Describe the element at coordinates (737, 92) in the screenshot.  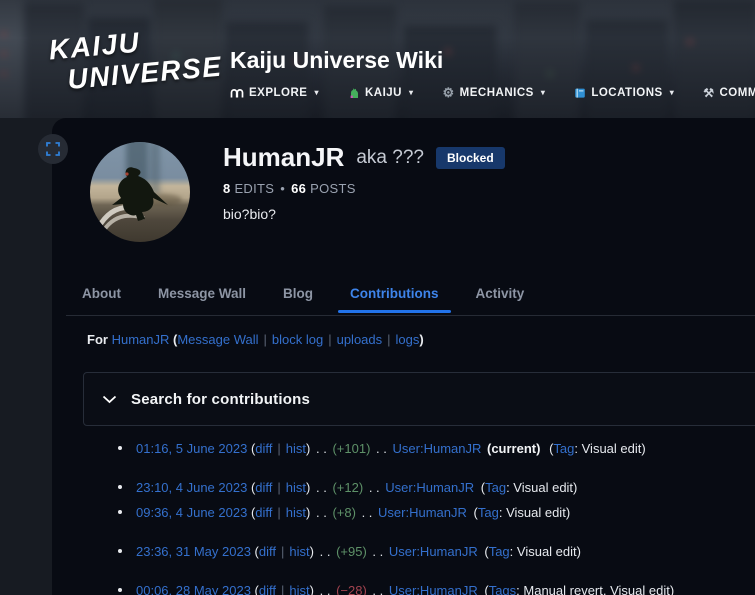
I see `nav-label: COMMUNITY INFO` at that location.